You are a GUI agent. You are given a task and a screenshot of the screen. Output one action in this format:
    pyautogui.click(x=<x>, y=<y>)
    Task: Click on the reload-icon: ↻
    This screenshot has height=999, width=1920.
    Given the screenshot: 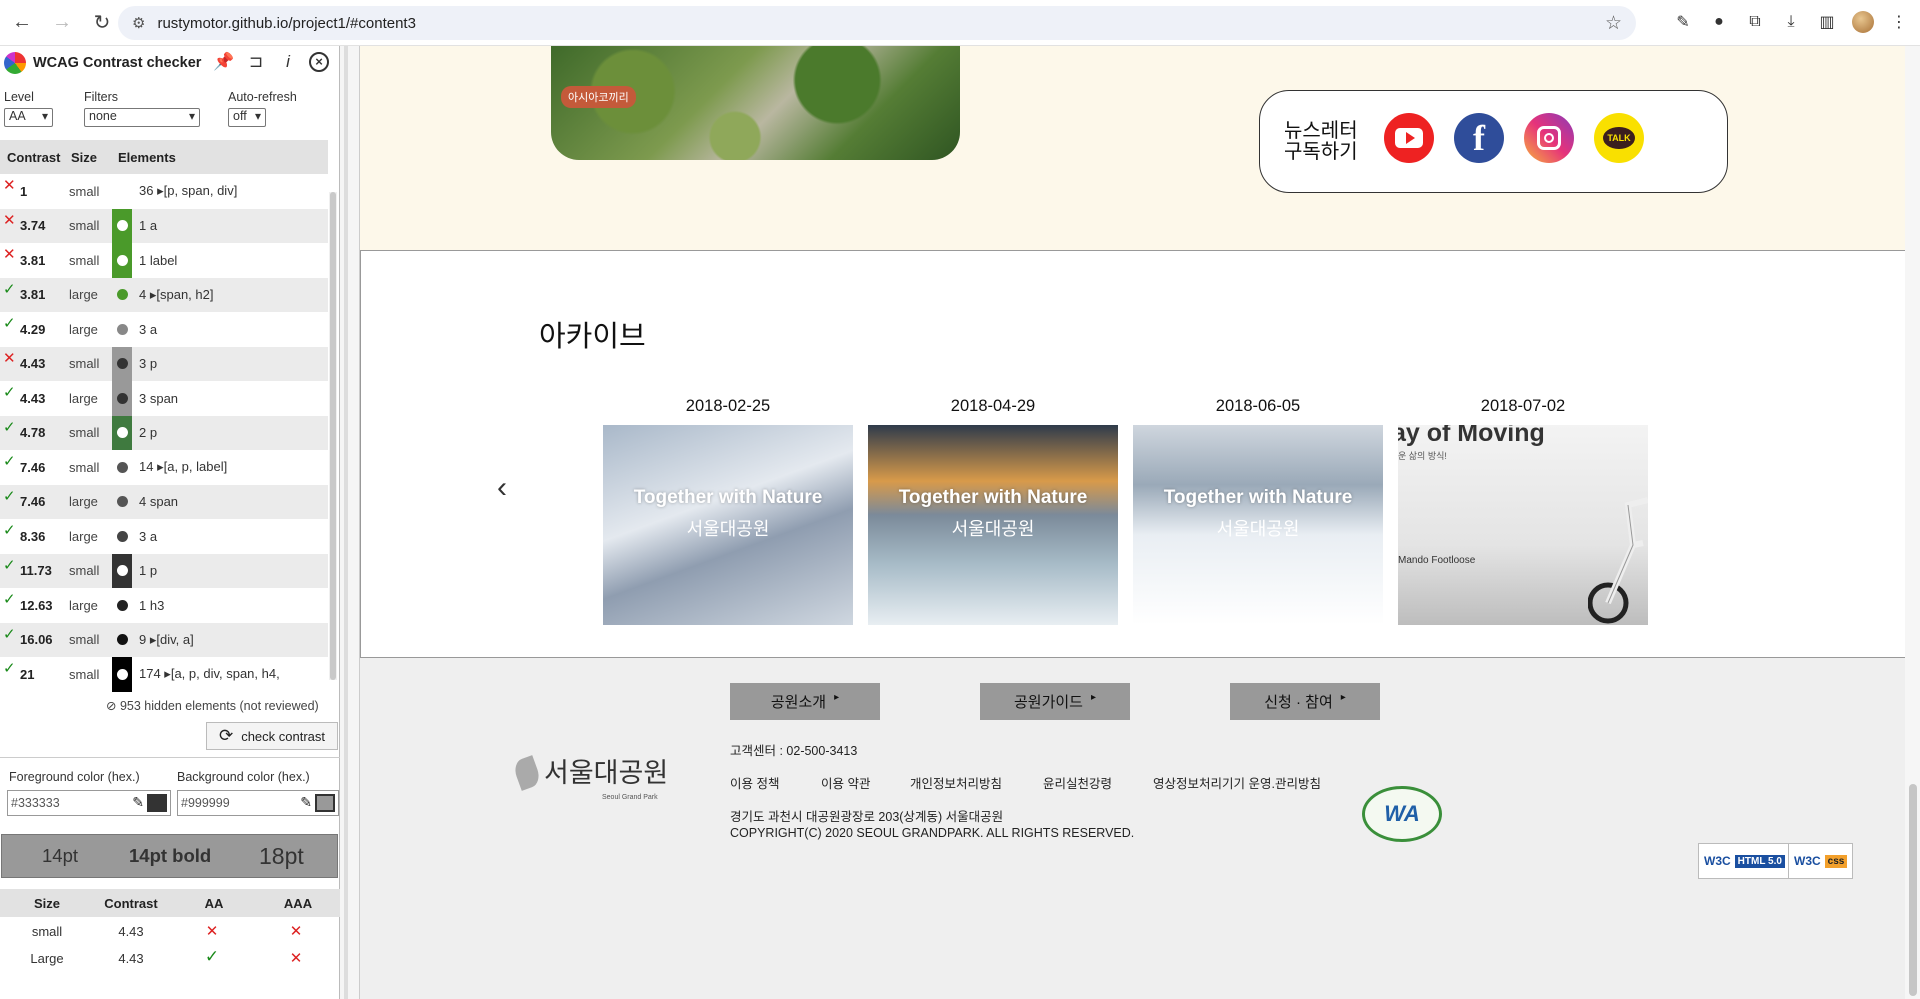 What is the action you would take?
    pyautogui.click(x=102, y=23)
    